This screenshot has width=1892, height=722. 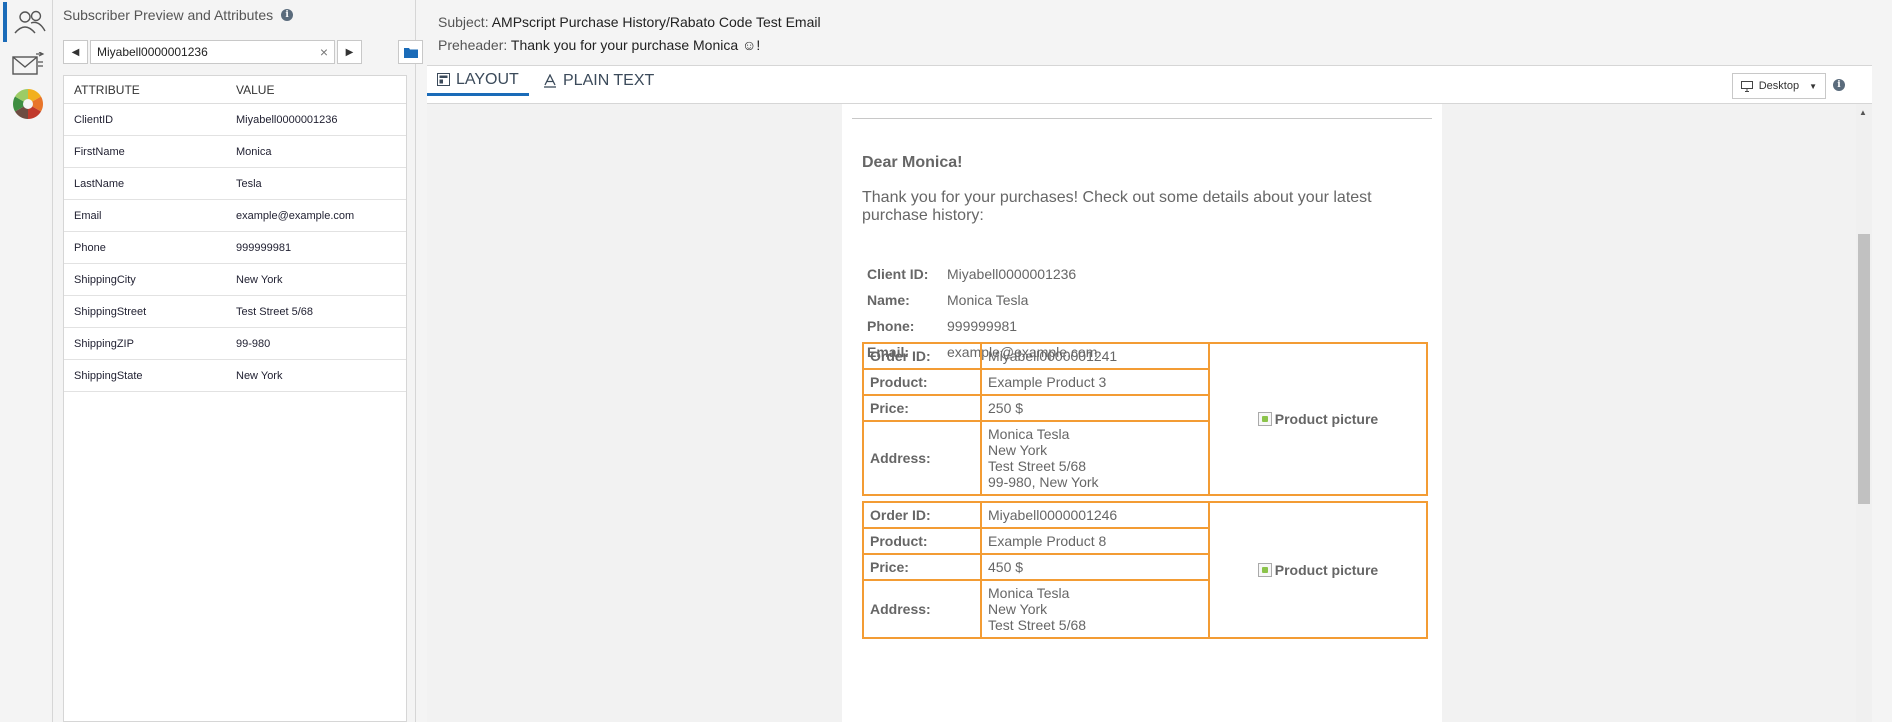 I want to click on address-value: Monica Tesla New York Test Street 5/68, so click(x=1096, y=609).